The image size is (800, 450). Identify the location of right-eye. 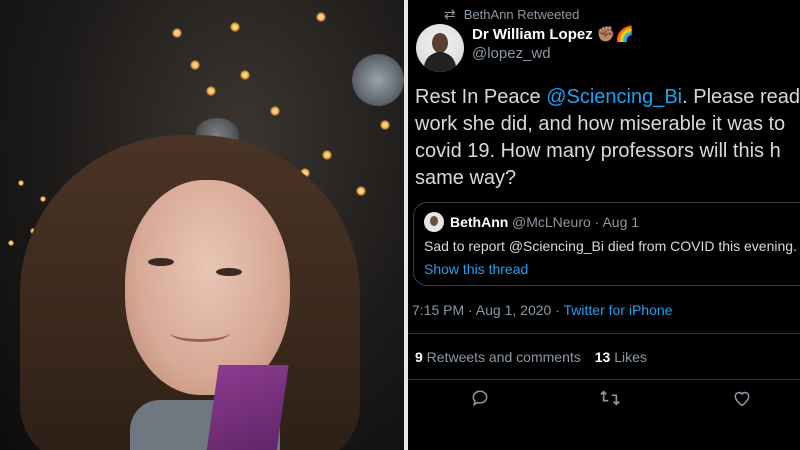
(229, 272).